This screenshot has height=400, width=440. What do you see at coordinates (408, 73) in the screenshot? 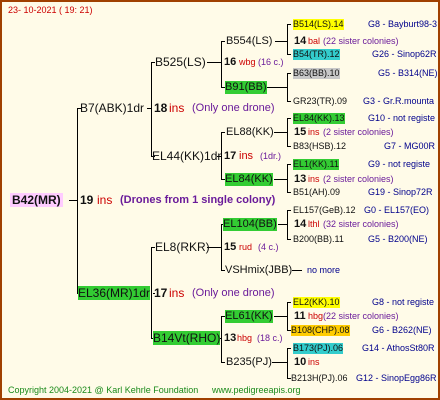
I see `gen4-item-3-ref: G5 - B314(NE)` at bounding box center [408, 73].